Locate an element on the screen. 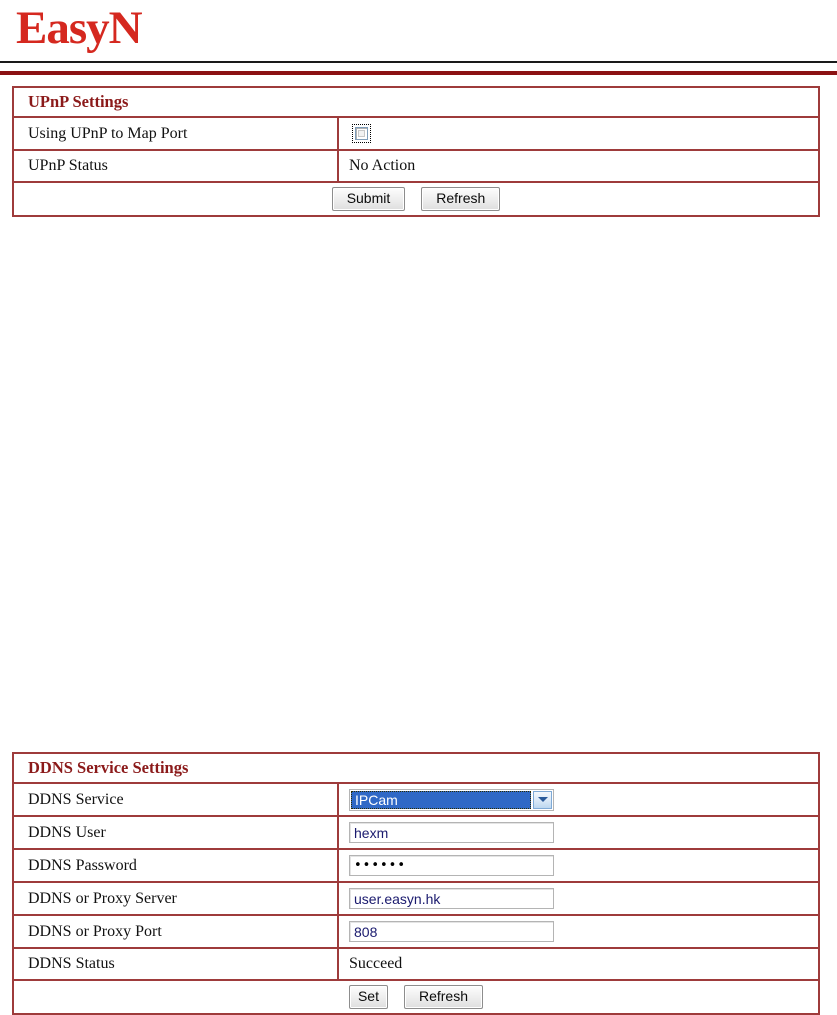  table-row: DDNS or Proxy Server is located at coordinates (416, 899).